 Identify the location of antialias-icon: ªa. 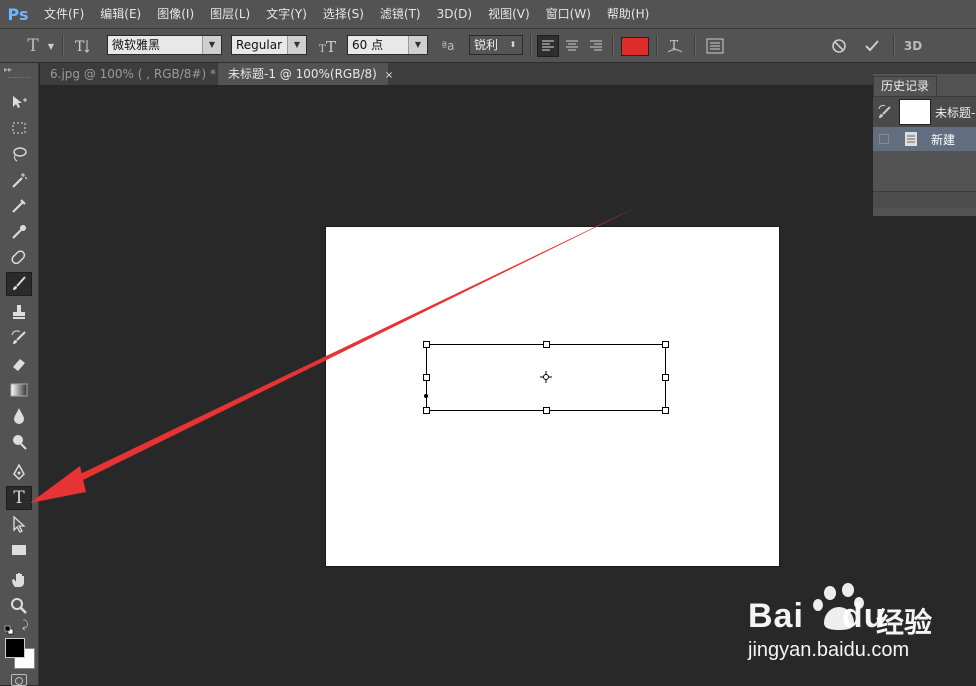
(448, 46).